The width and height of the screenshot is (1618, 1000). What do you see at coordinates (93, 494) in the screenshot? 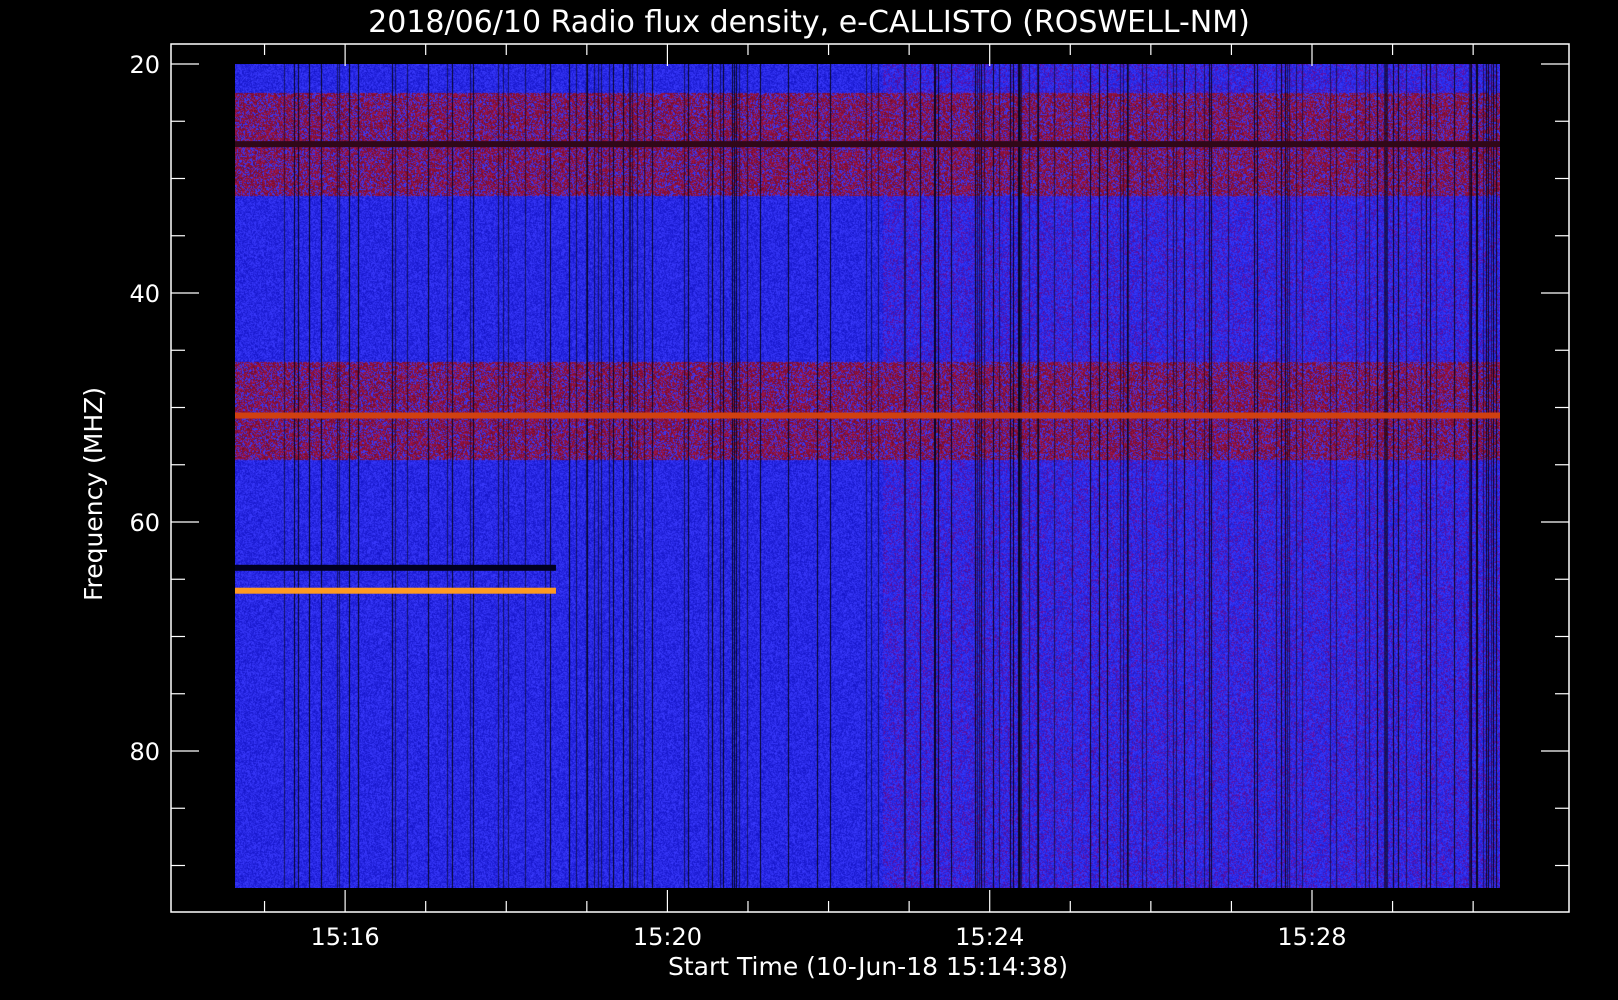
I see `y-axis-label: Frequency (MHZ)` at bounding box center [93, 494].